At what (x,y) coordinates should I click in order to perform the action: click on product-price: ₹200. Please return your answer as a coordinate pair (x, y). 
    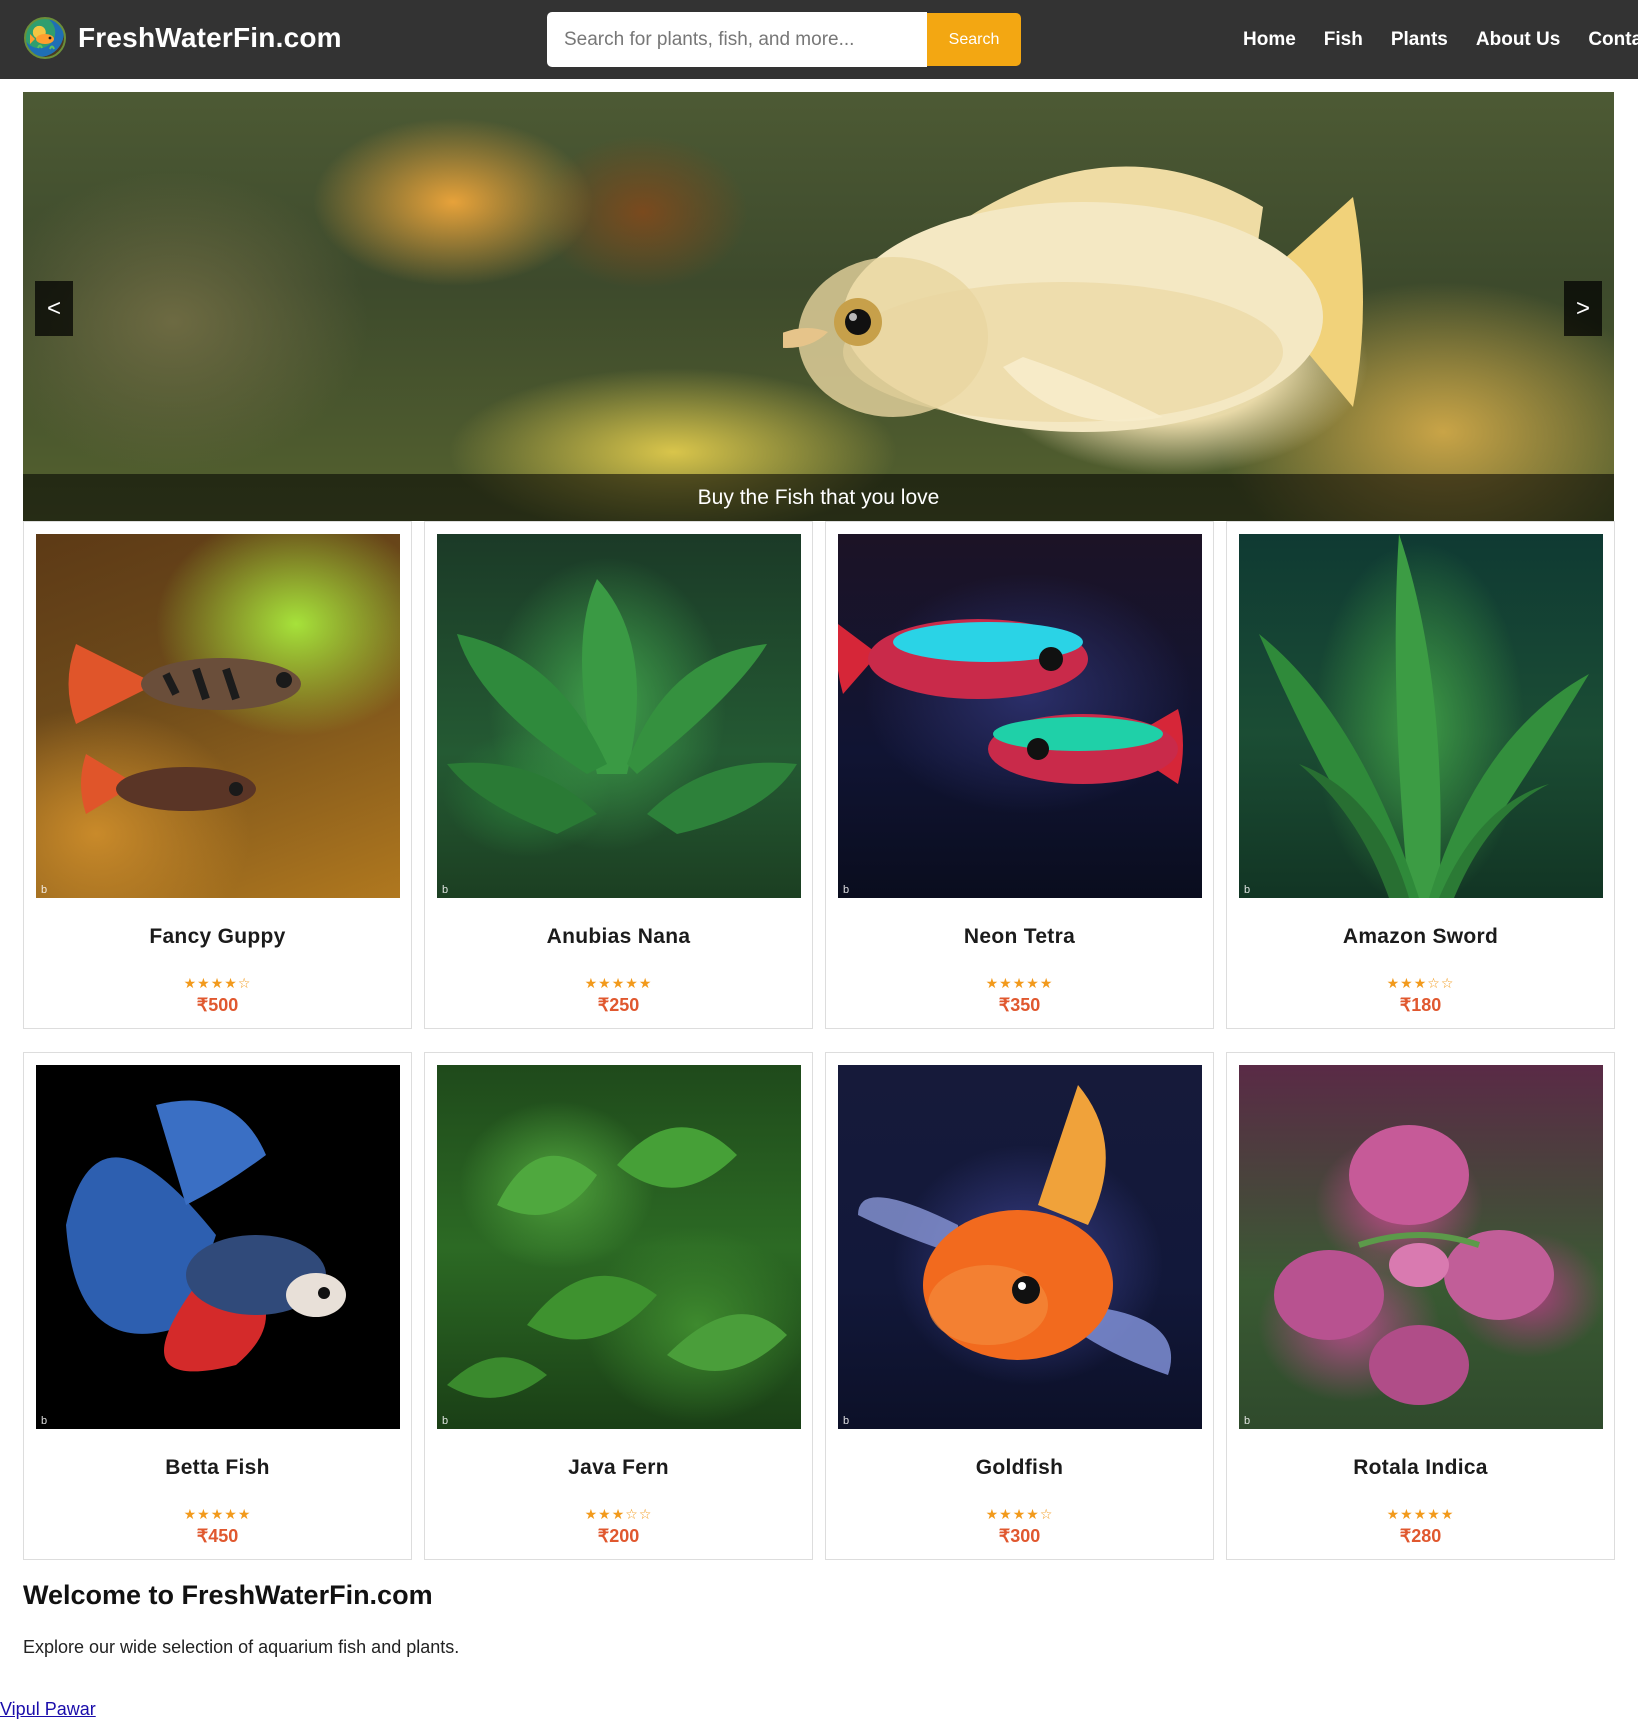
    Looking at the image, I should click on (618, 1536).